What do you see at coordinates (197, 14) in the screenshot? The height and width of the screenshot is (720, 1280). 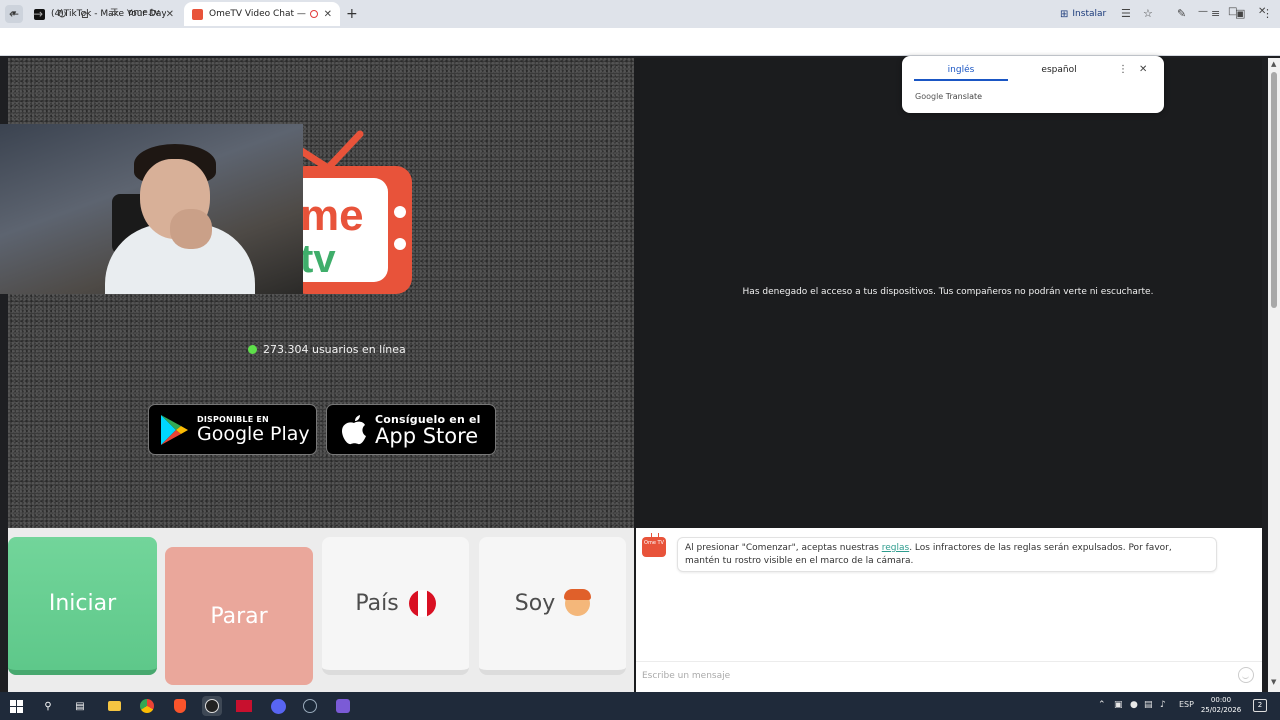 I see `ometv-favicon-icon` at bounding box center [197, 14].